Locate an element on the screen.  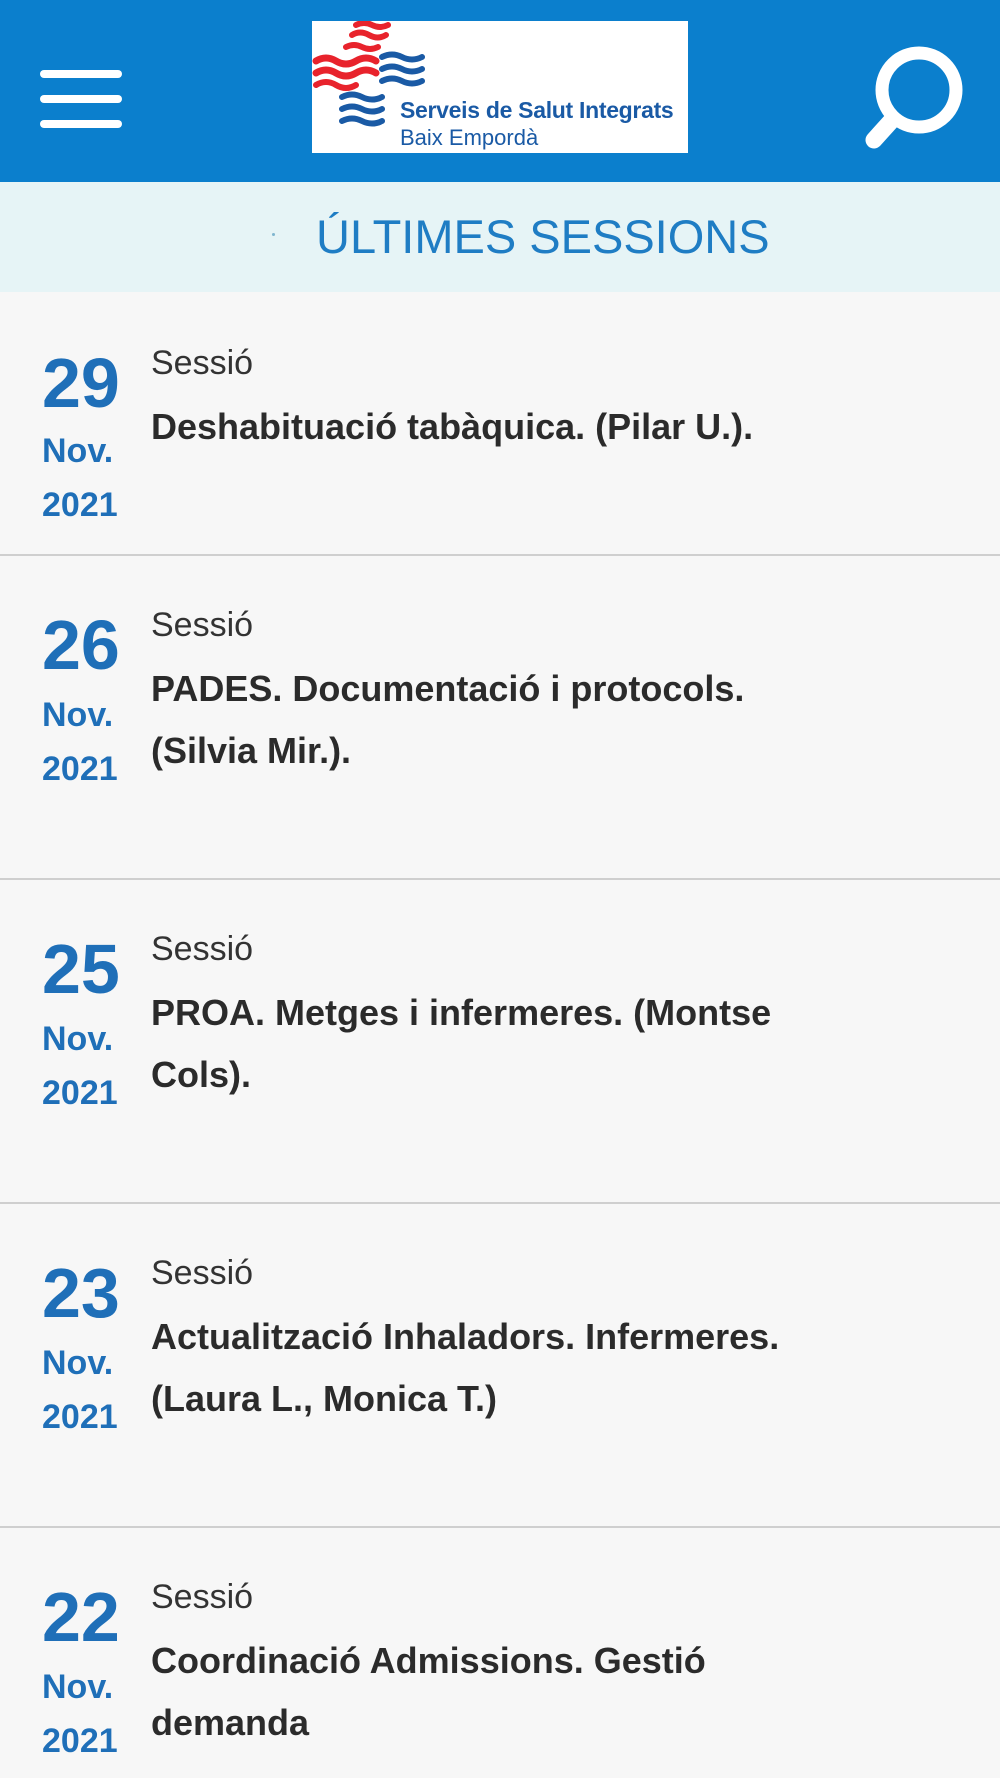
ssibe-logo: Serveis de Salut Integrats Baix Empordà is located at coordinates (500, 87).